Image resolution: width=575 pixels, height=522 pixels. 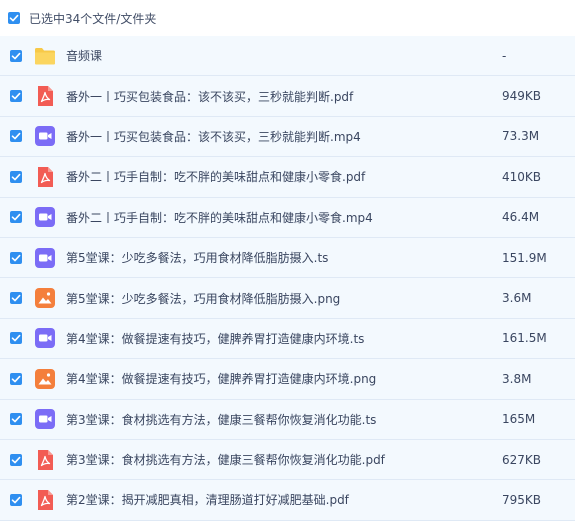 What do you see at coordinates (203, 298) in the screenshot?
I see `file-name: 第5堂课：少吃多餐法，巧用食材降低脂肪摄入.png` at bounding box center [203, 298].